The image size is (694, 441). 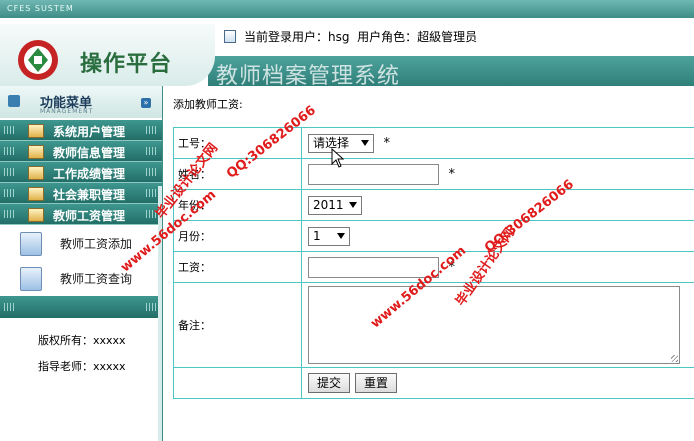 I want to click on platform-title: 操作平台, so click(x=126, y=64).